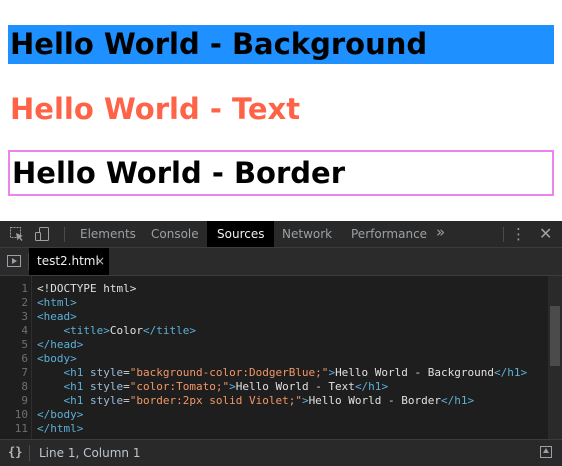 The height and width of the screenshot is (466, 562). I want to click on file-tab-test2: test2.html ×, so click(69, 261).